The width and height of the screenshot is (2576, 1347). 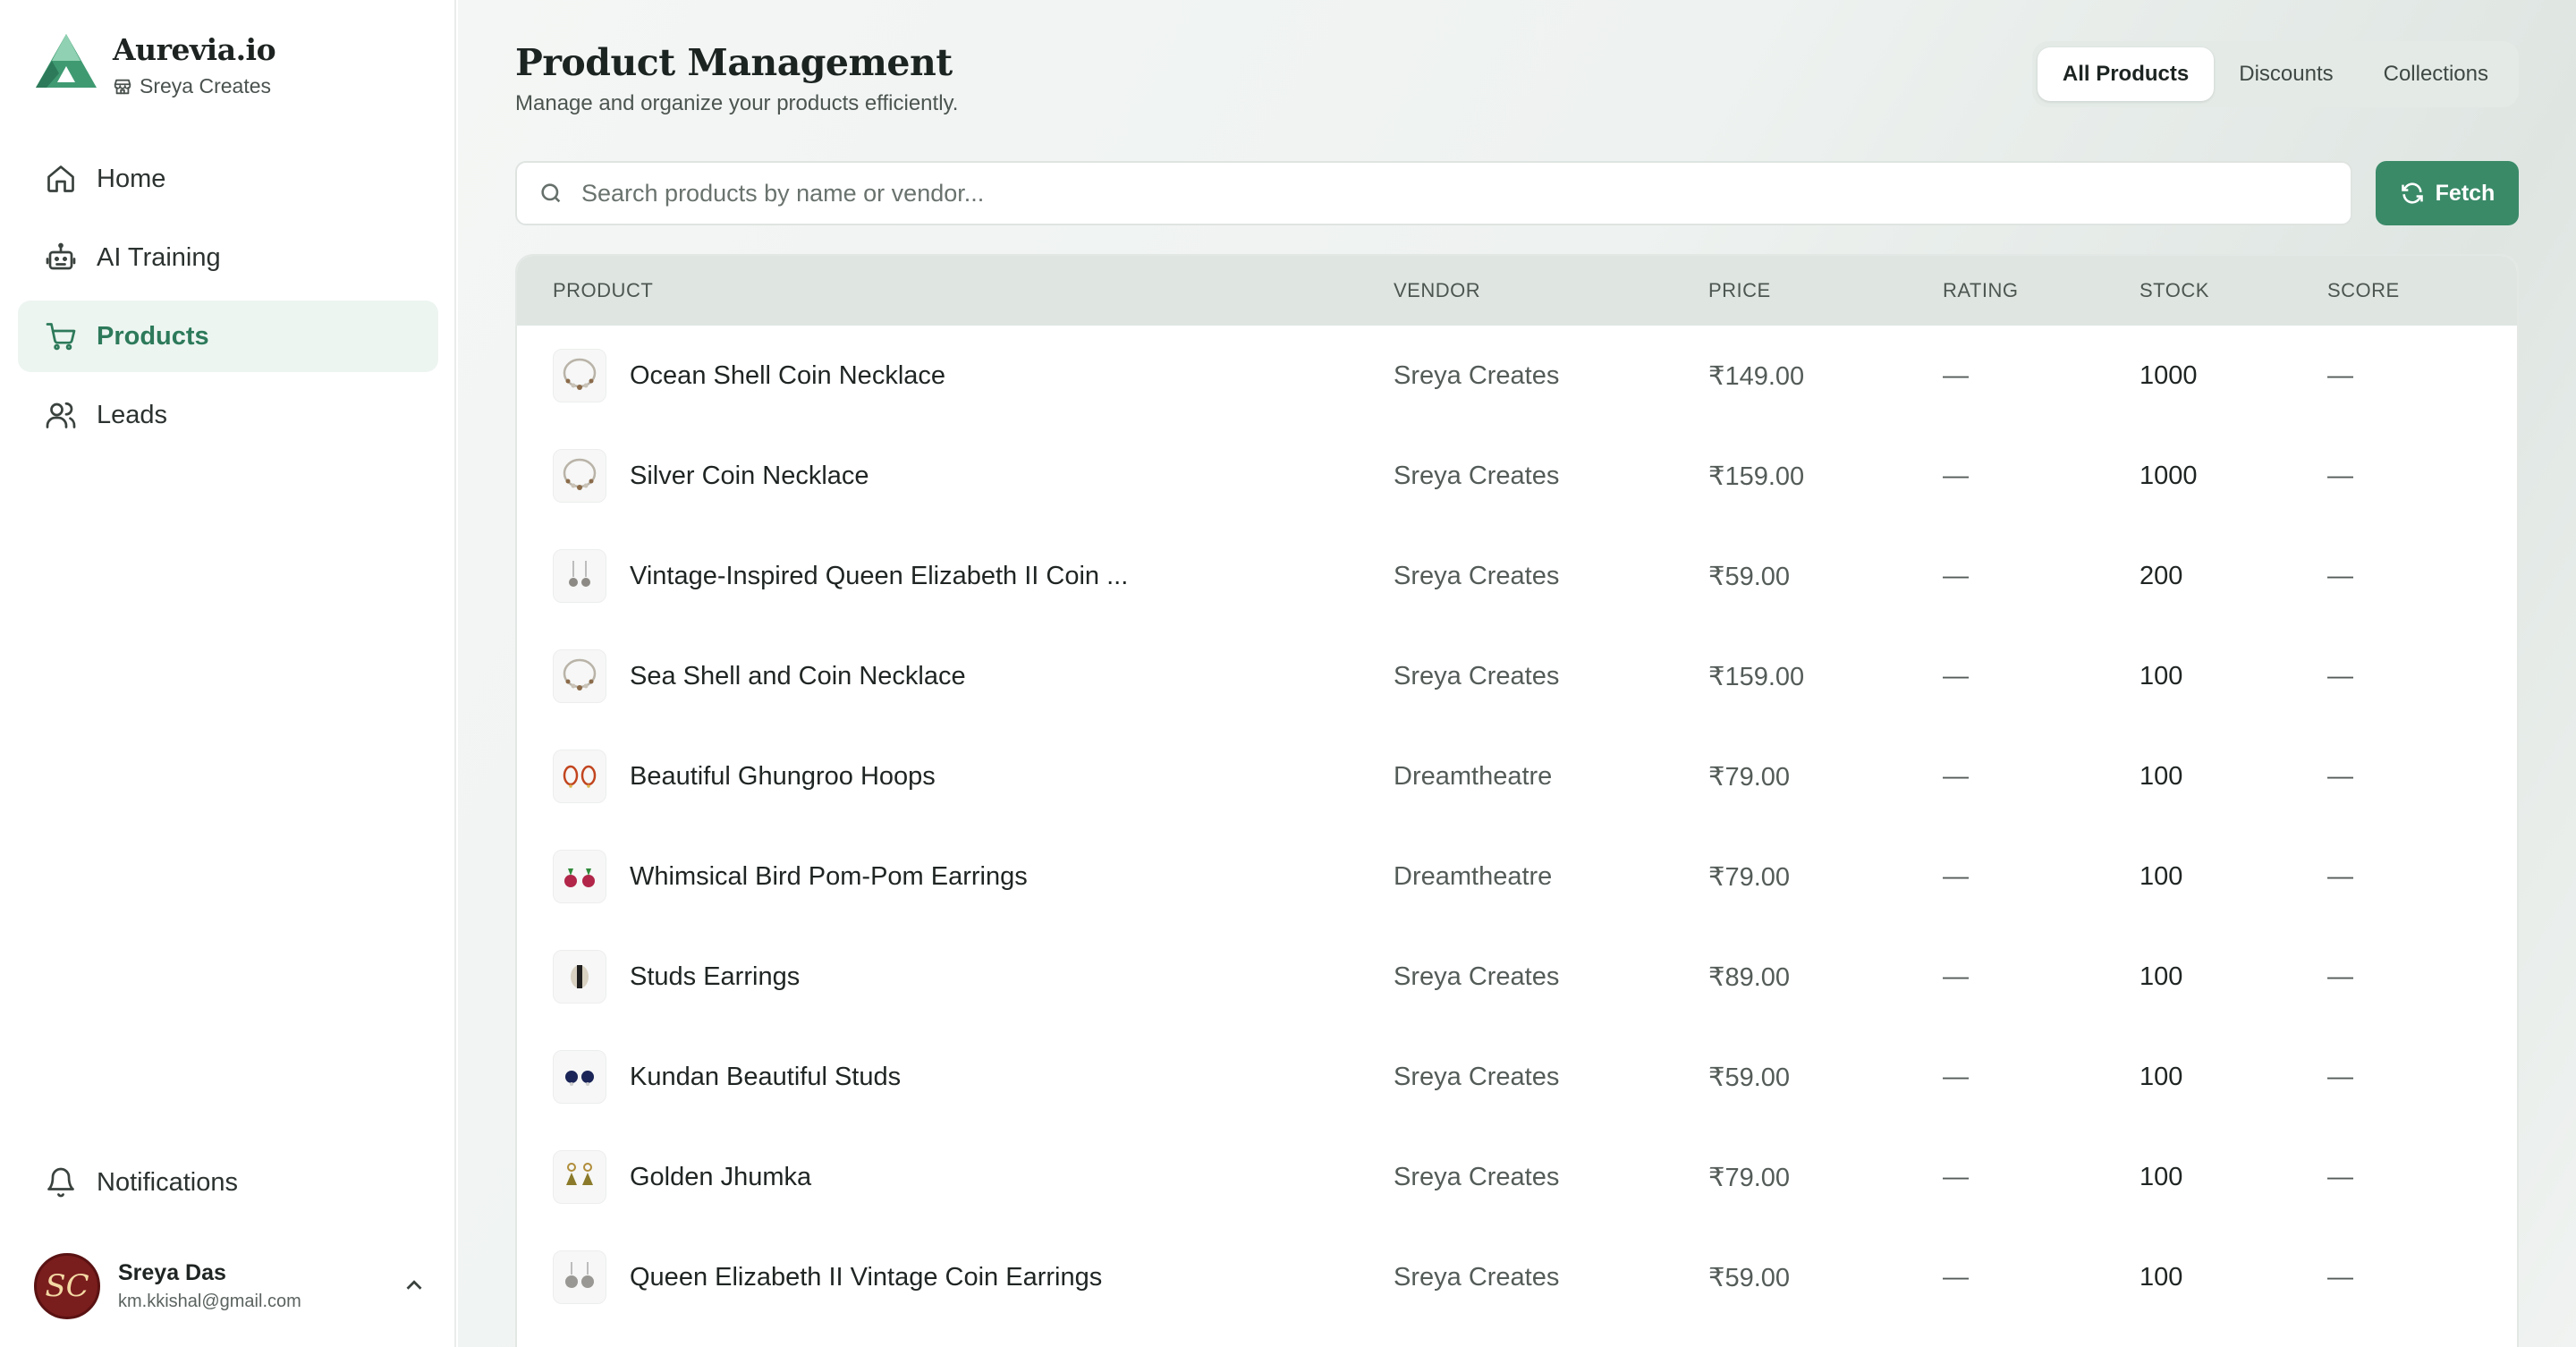 What do you see at coordinates (228, 336) in the screenshot?
I see `sidebar-item-products: Products` at bounding box center [228, 336].